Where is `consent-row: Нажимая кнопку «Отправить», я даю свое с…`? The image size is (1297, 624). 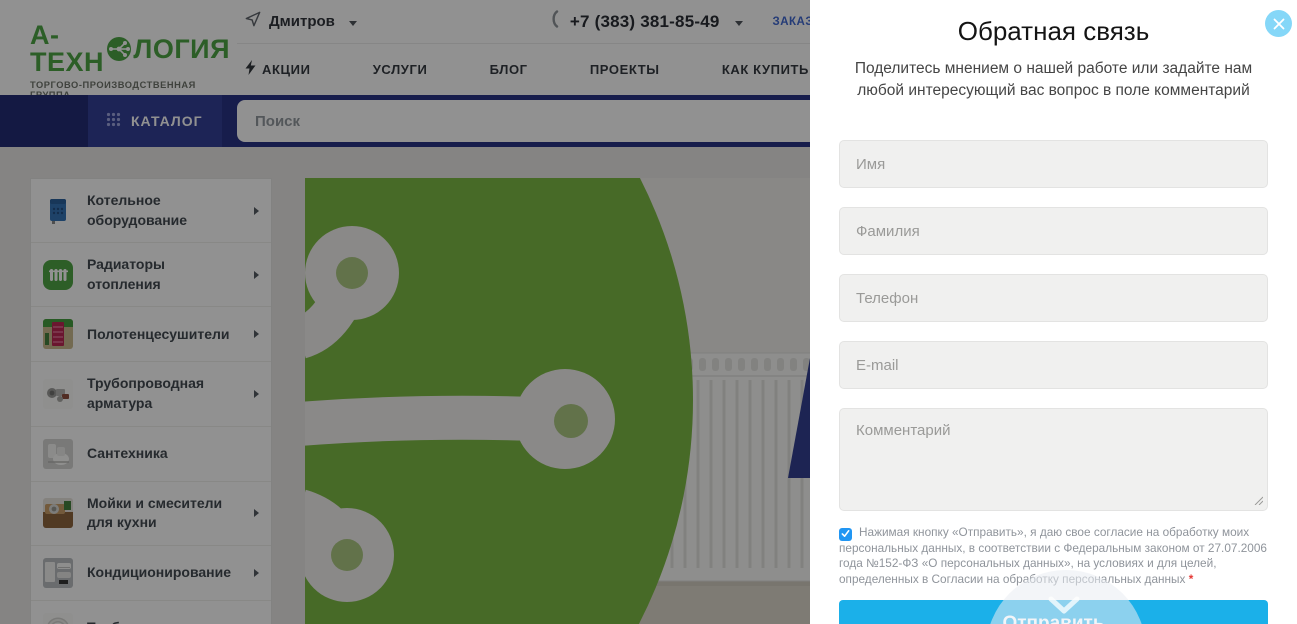 consent-row: Нажимая кнопку «Отправить», я даю свое с… is located at coordinates (1053, 556).